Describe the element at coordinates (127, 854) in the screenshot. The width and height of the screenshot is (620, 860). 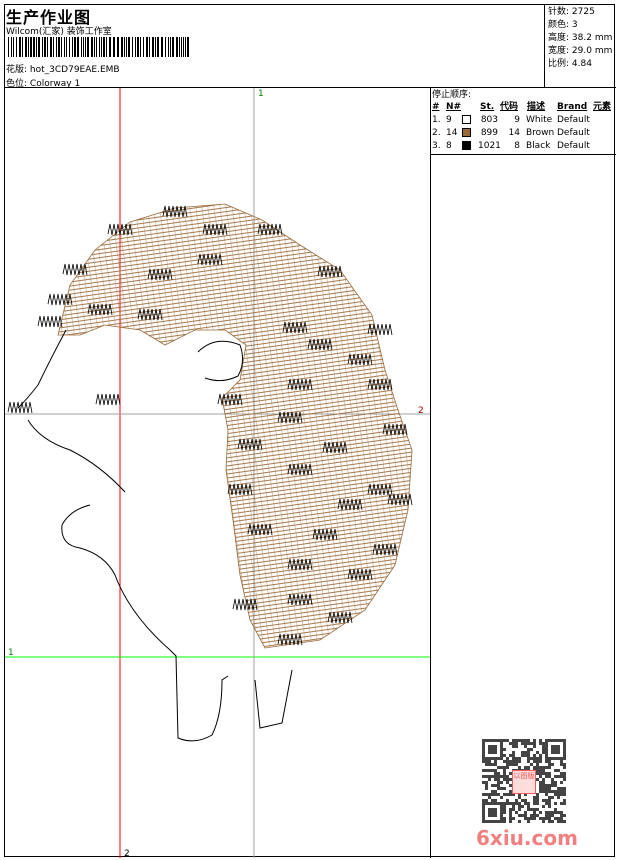
I see `guide-label-red: 2` at that location.